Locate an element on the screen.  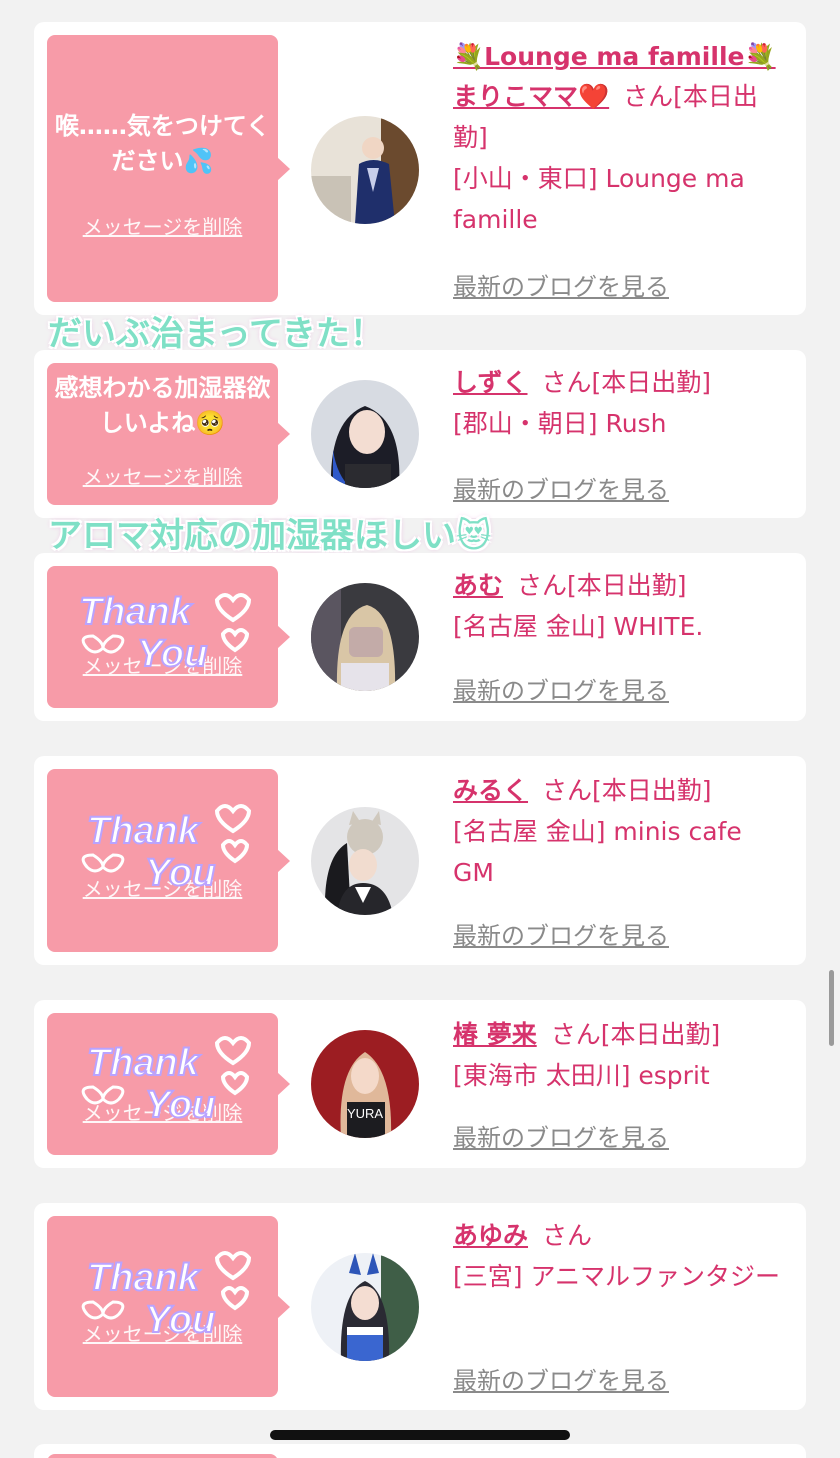
overlay-caption: アロマ対応の加湿器ほしい😻 is located at coordinates (270, 536).